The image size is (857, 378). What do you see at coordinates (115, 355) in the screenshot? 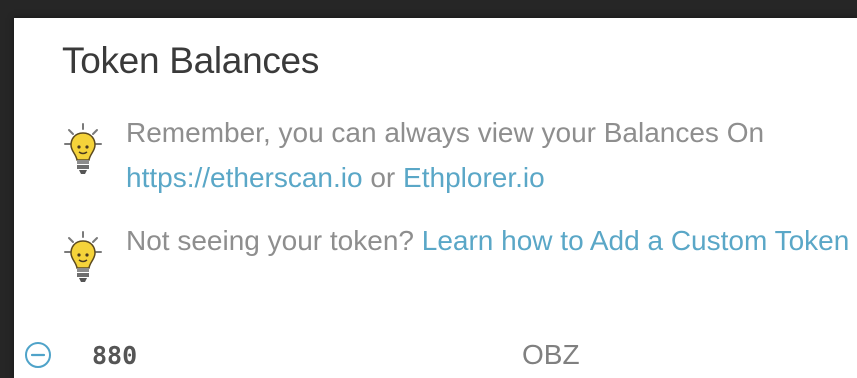
I see `token-amount: 880` at bounding box center [115, 355].